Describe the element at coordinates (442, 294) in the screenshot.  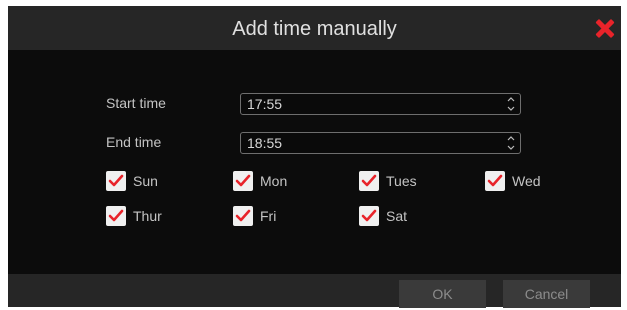
I see `ok-button: OK` at that location.